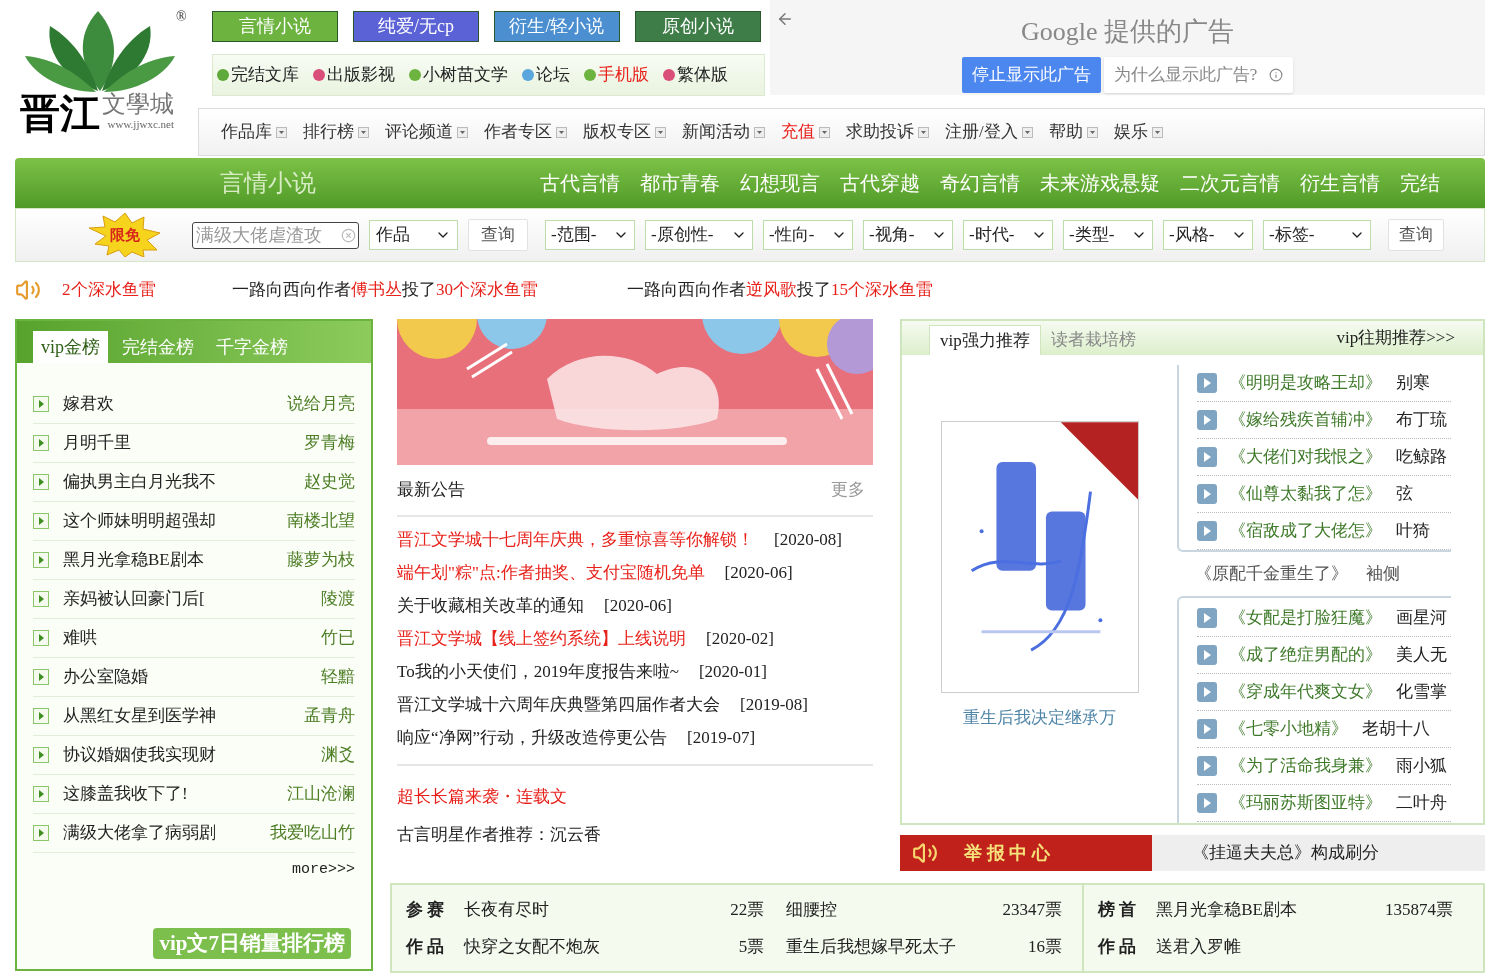 The width and height of the screenshot is (1500, 980). I want to click on author-link: 渊爻, so click(338, 755).